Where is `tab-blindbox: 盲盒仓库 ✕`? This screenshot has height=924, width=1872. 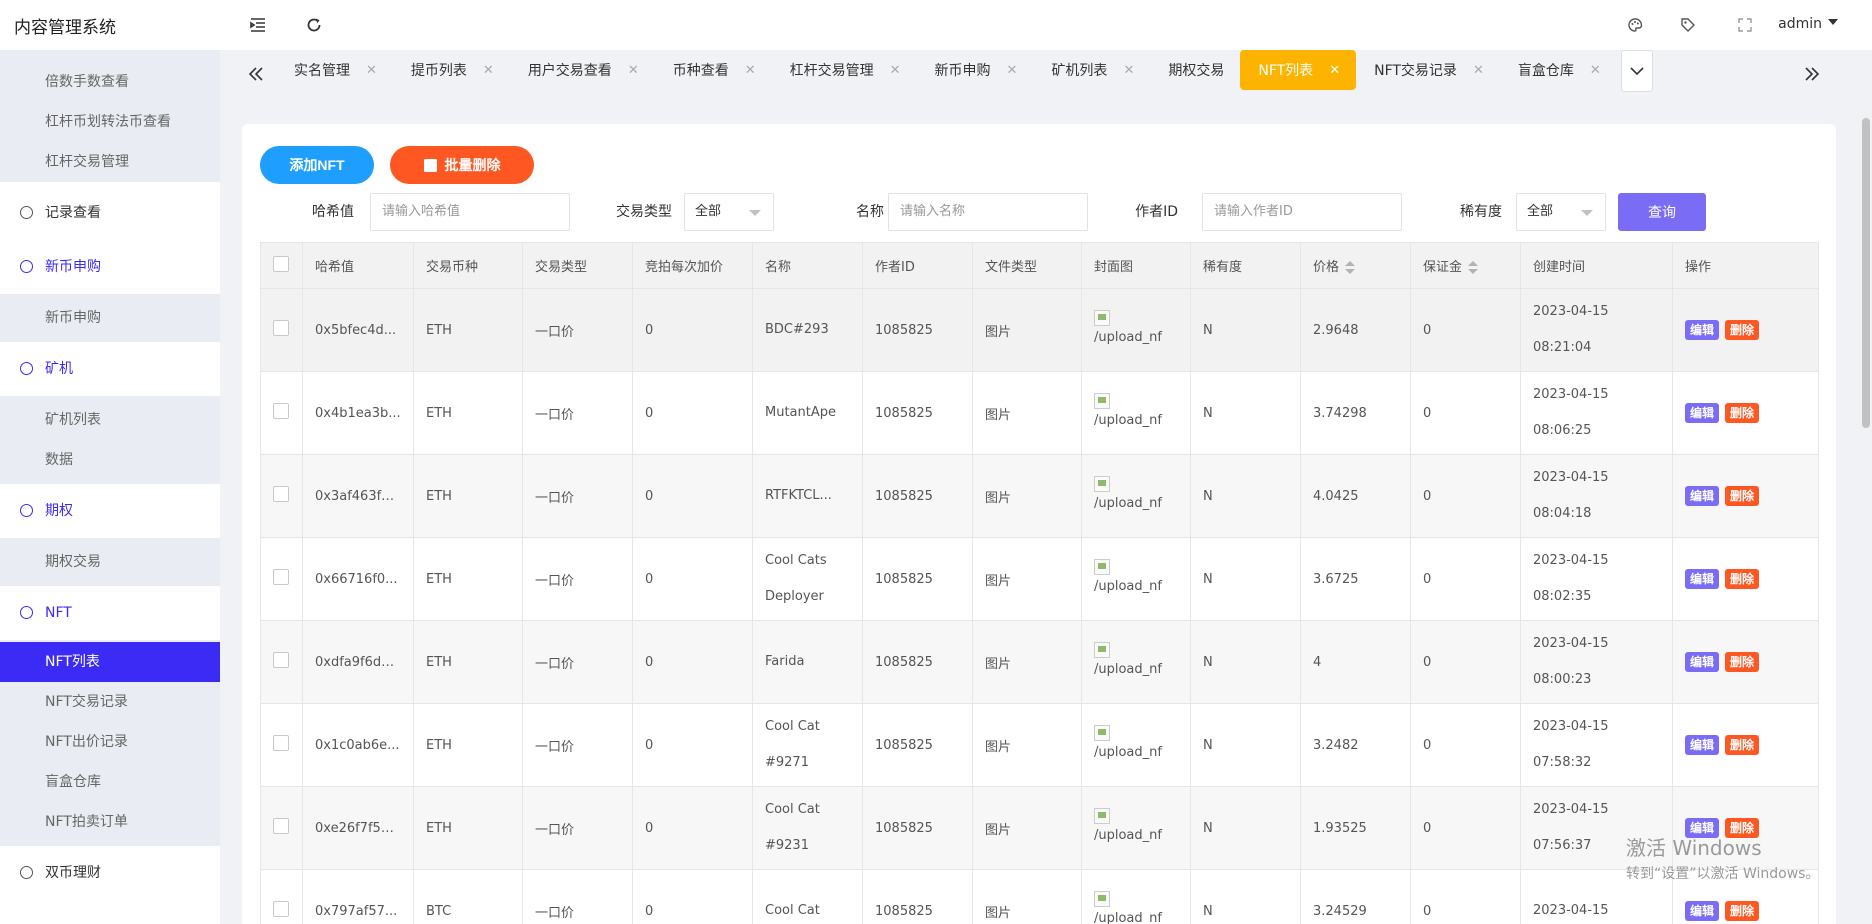 tab-blindbox: 盲盒仓库 ✕ is located at coordinates (1558, 70).